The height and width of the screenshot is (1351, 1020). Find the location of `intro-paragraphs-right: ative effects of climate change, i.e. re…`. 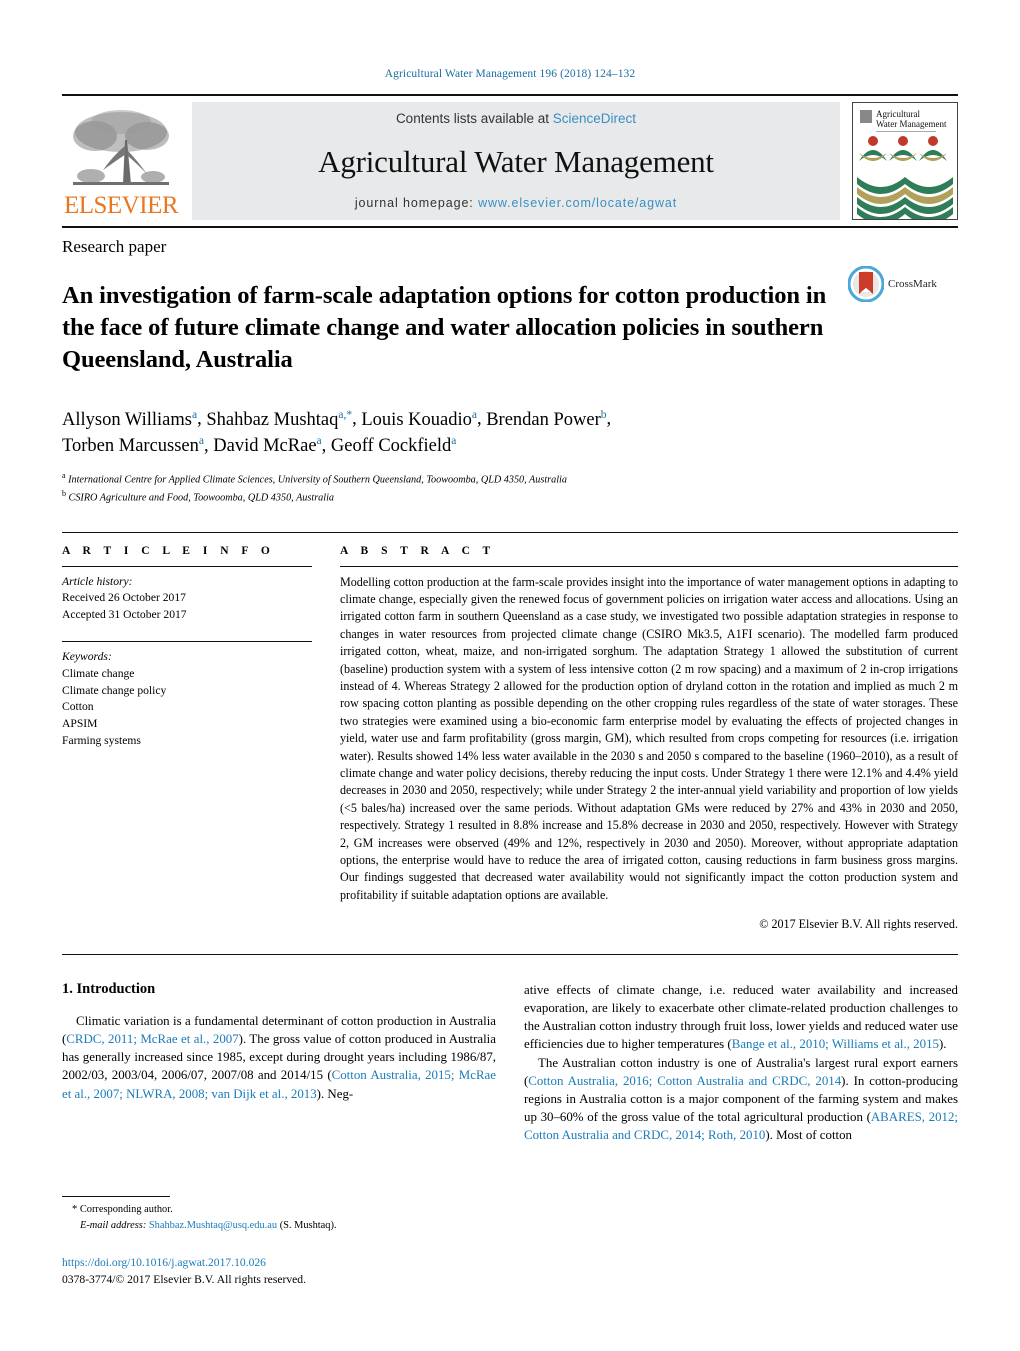

intro-paragraphs-right: ative effects of climate change, i.e. re… is located at coordinates (741, 1062).